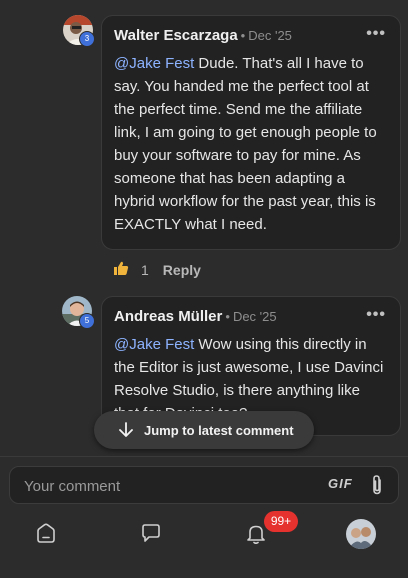 The image size is (408, 578). I want to click on user-level-badge: 3, so click(87, 39).